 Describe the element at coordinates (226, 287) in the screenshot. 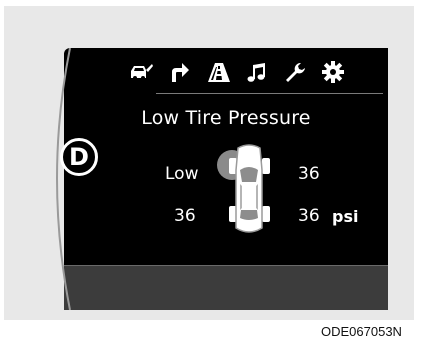

I see `bottom-status-band` at that location.